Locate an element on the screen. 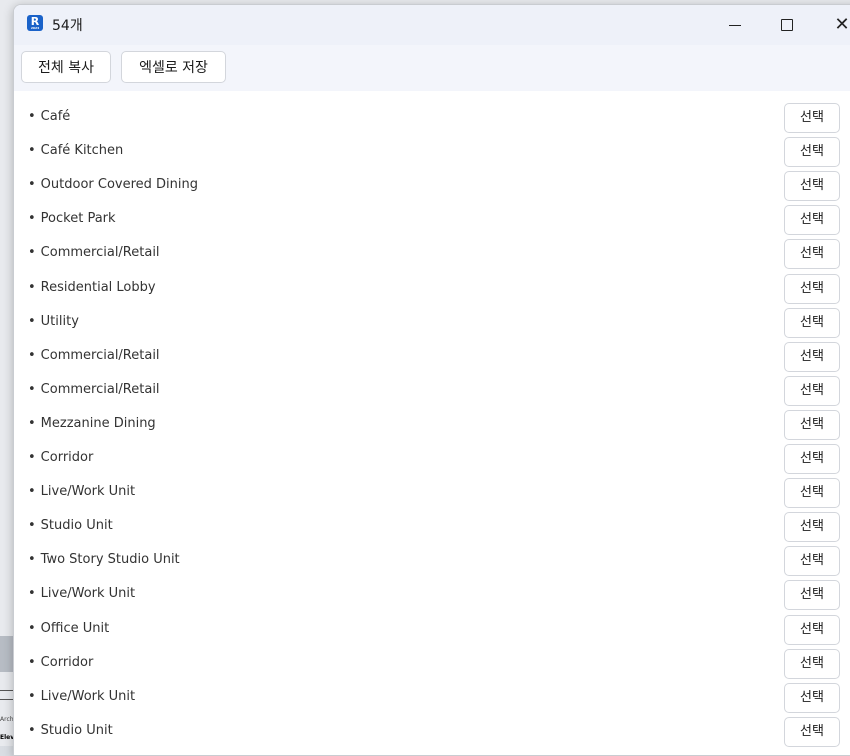  save-excel-button: 엑셀로 저장 is located at coordinates (173, 67).